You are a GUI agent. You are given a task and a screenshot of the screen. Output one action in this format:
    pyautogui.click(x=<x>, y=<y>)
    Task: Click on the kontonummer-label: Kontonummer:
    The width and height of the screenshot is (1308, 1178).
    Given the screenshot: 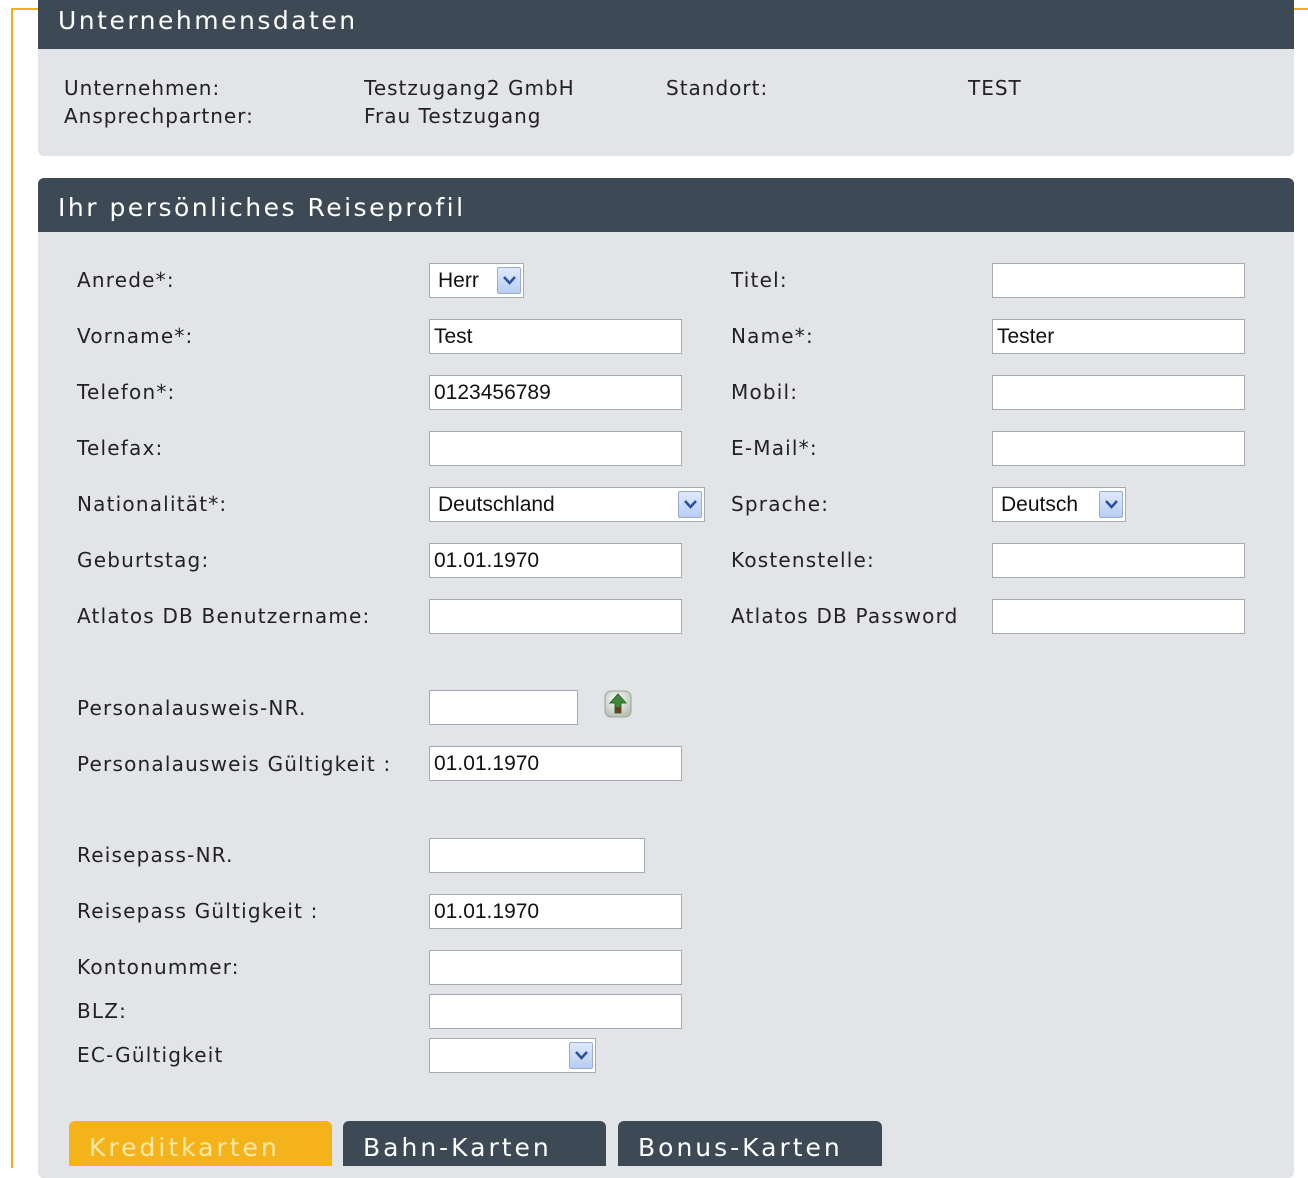 What is the action you would take?
    pyautogui.click(x=158, y=967)
    